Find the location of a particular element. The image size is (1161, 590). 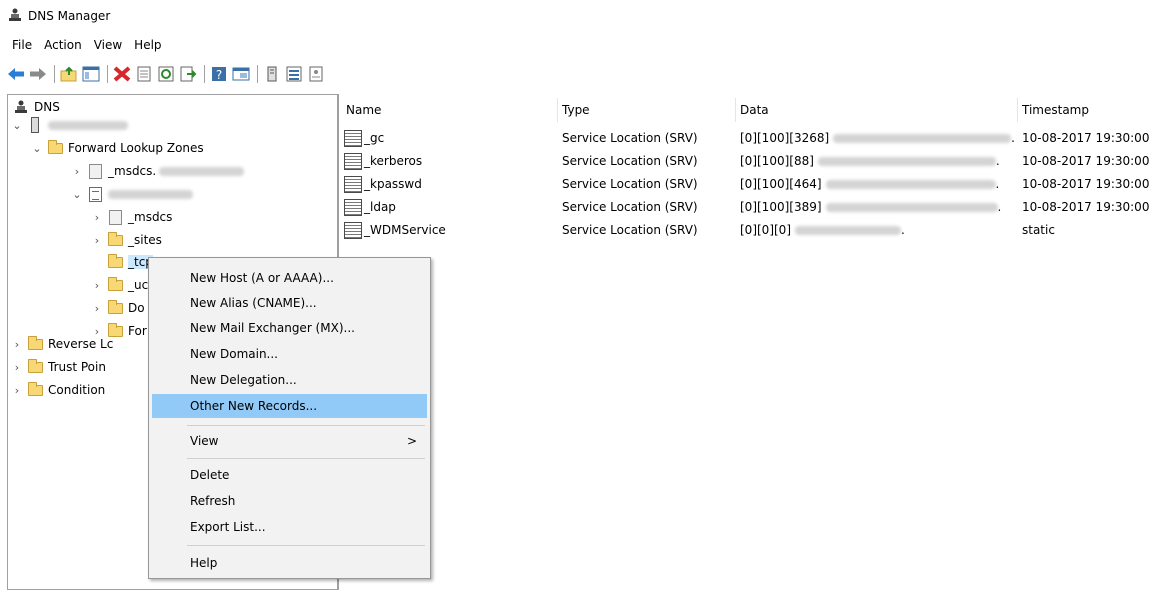

menu-file: File is located at coordinates (22, 45).